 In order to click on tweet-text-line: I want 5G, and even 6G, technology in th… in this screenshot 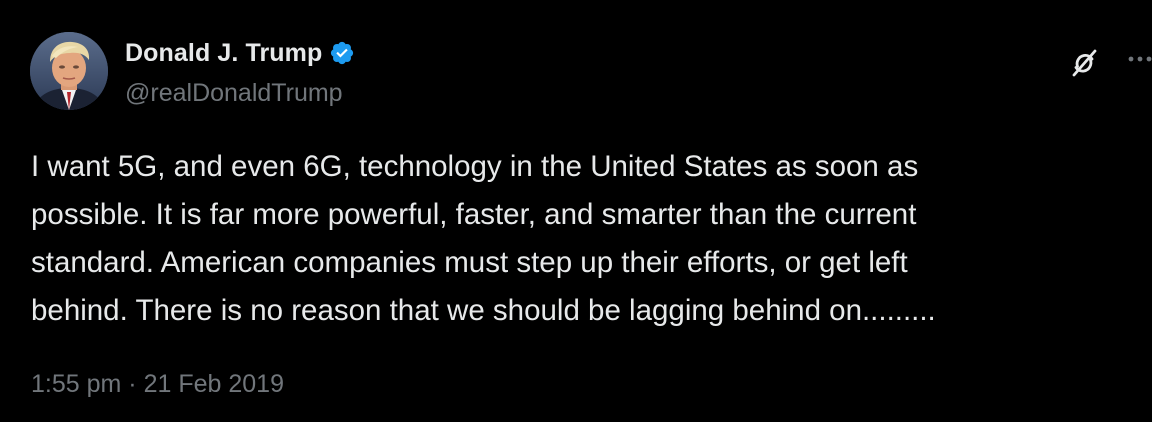, I will do `click(475, 166)`.